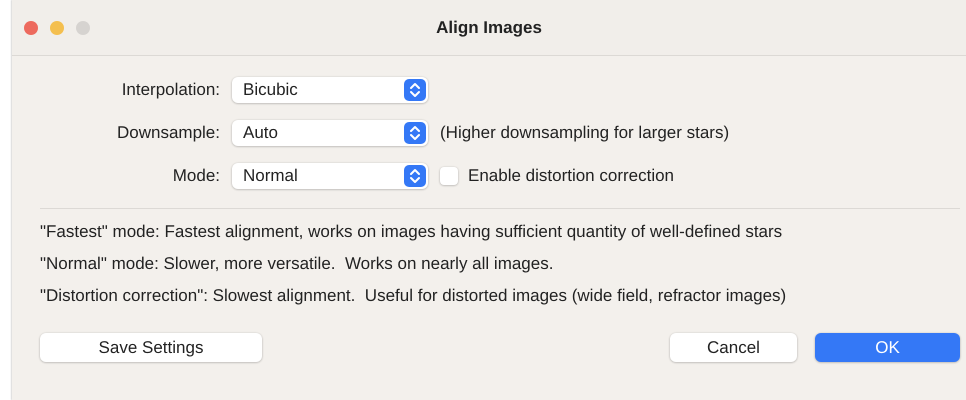  What do you see at coordinates (449, 176) in the screenshot?
I see `checkbox` at bounding box center [449, 176].